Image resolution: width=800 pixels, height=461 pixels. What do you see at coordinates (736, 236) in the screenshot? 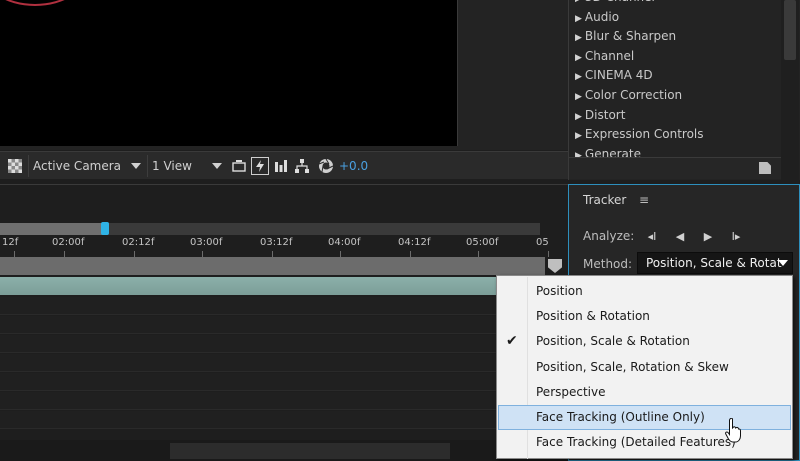
I see `analyze-forward-one-frame-button: I▸` at bounding box center [736, 236].